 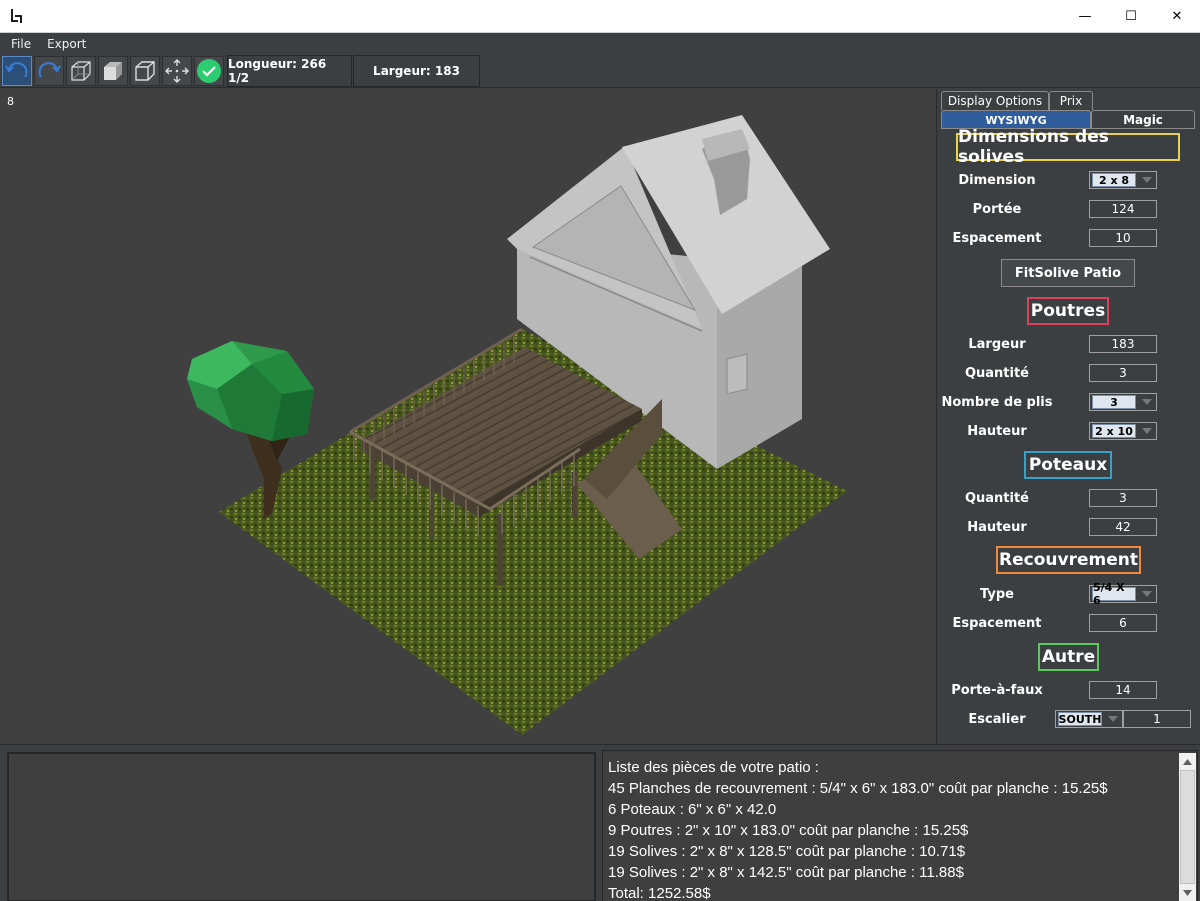 I want to click on parts-list-line: Liste des pièces de votre patio :, so click(x=713, y=767).